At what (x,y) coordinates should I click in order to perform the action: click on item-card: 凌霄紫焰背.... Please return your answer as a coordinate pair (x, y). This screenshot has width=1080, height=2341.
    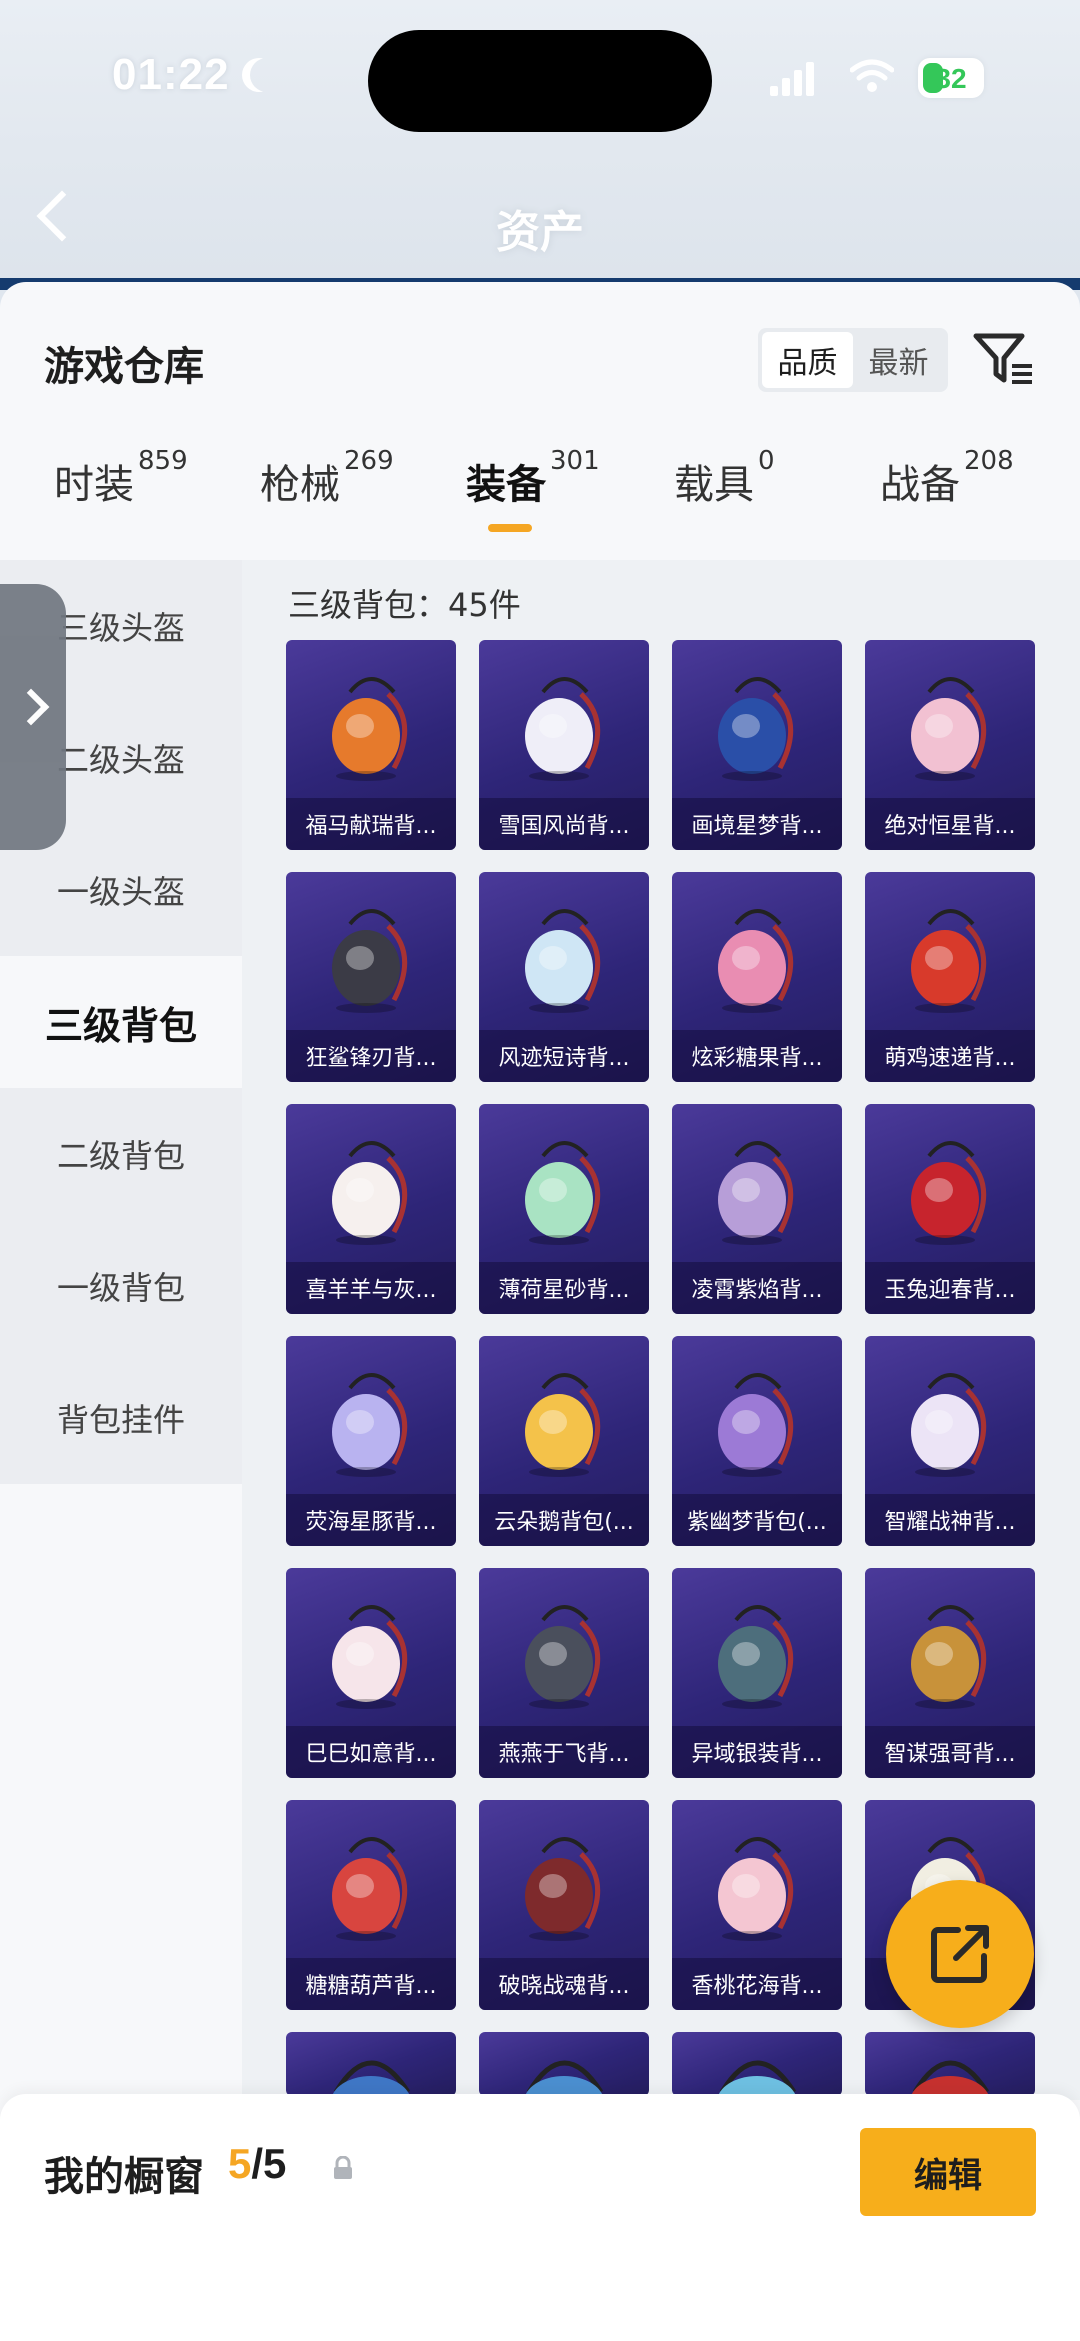
    Looking at the image, I should click on (757, 1209).